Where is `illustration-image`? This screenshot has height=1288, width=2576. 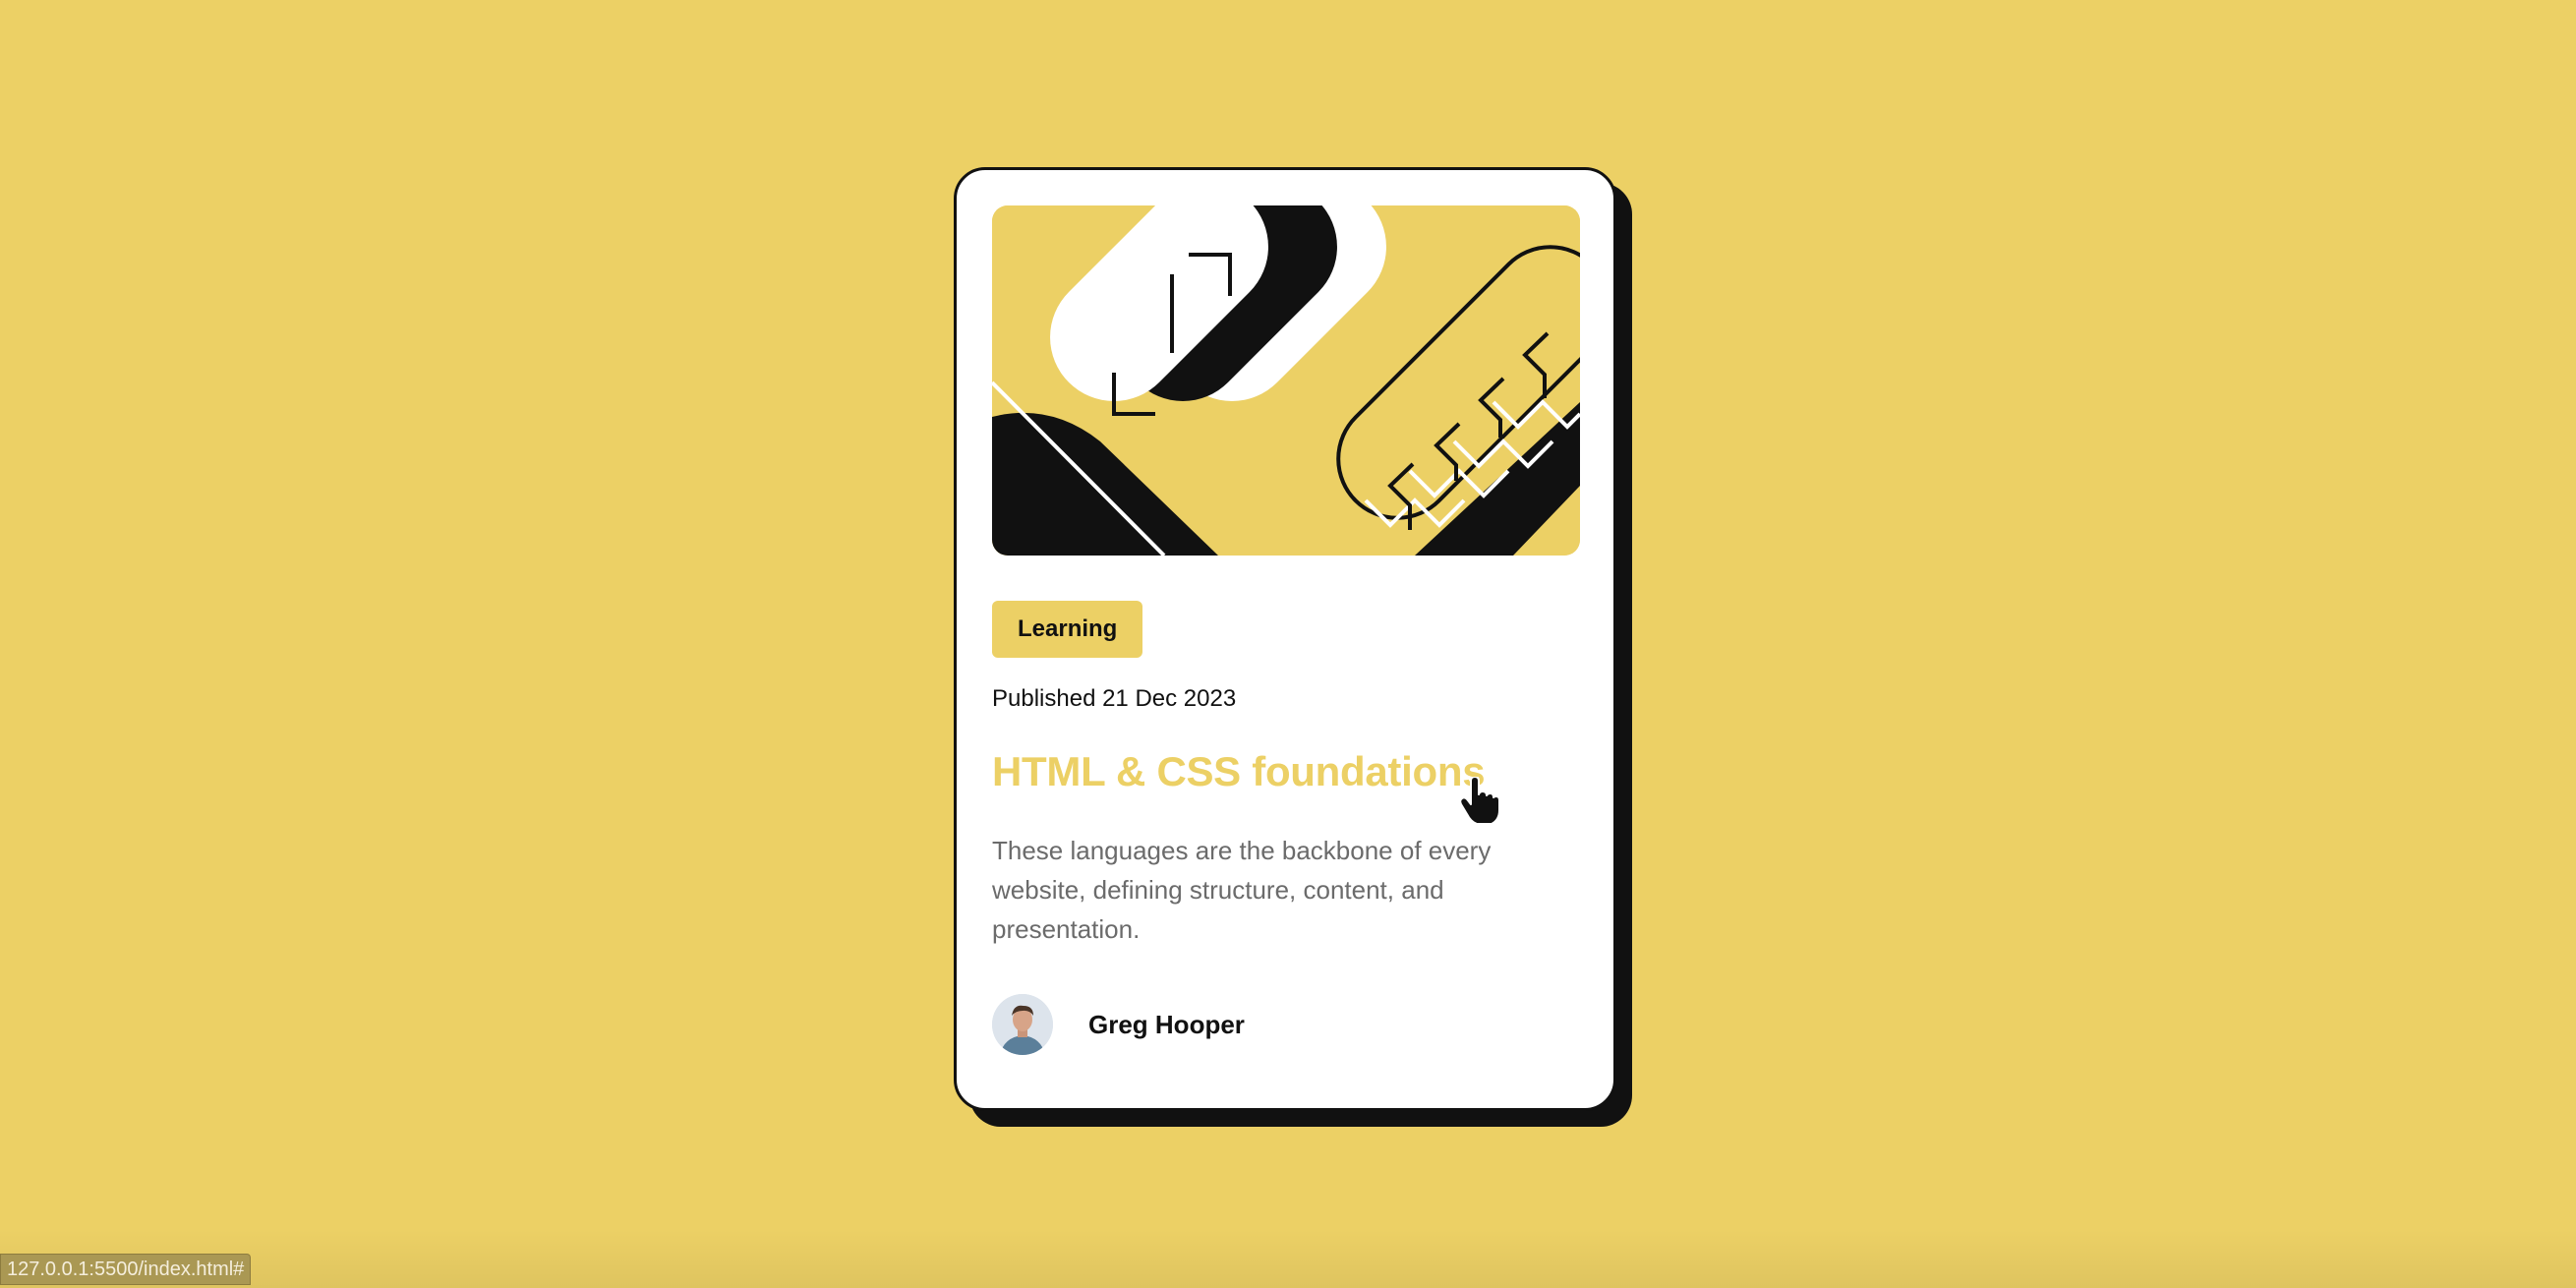
illustration-image is located at coordinates (1286, 380).